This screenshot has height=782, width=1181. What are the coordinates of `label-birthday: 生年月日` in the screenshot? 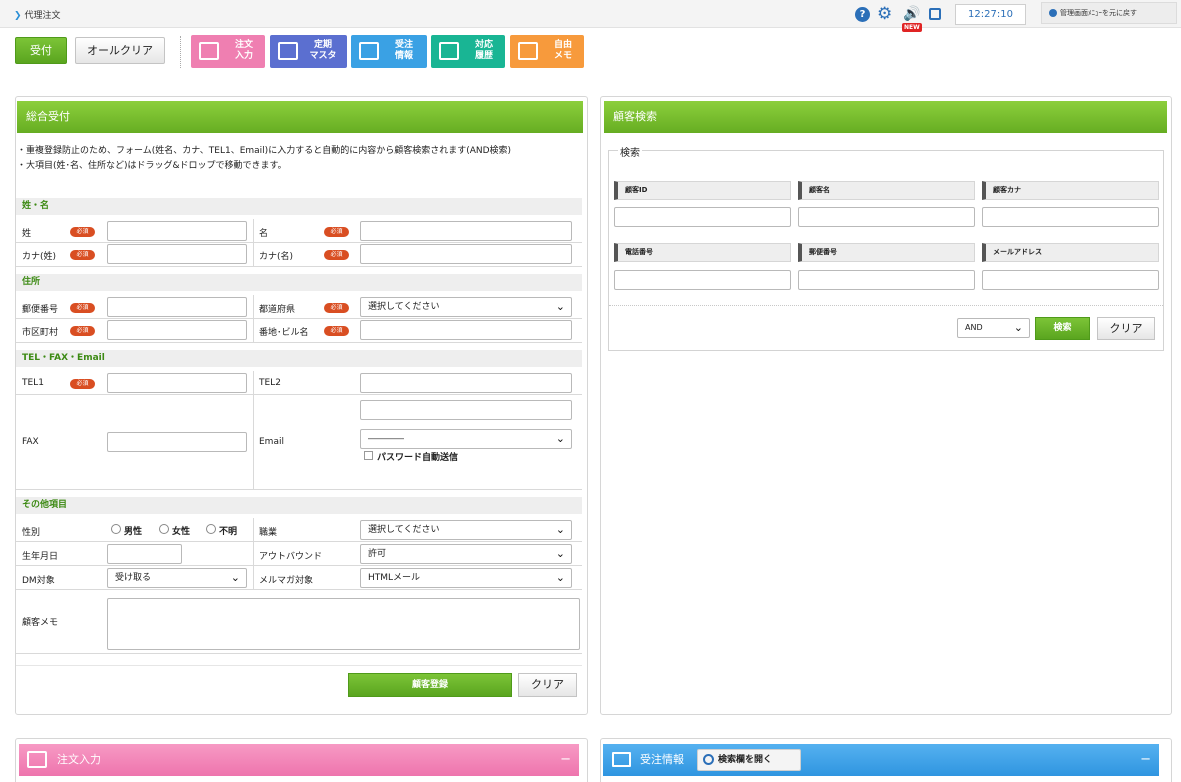 It's located at (40, 557).